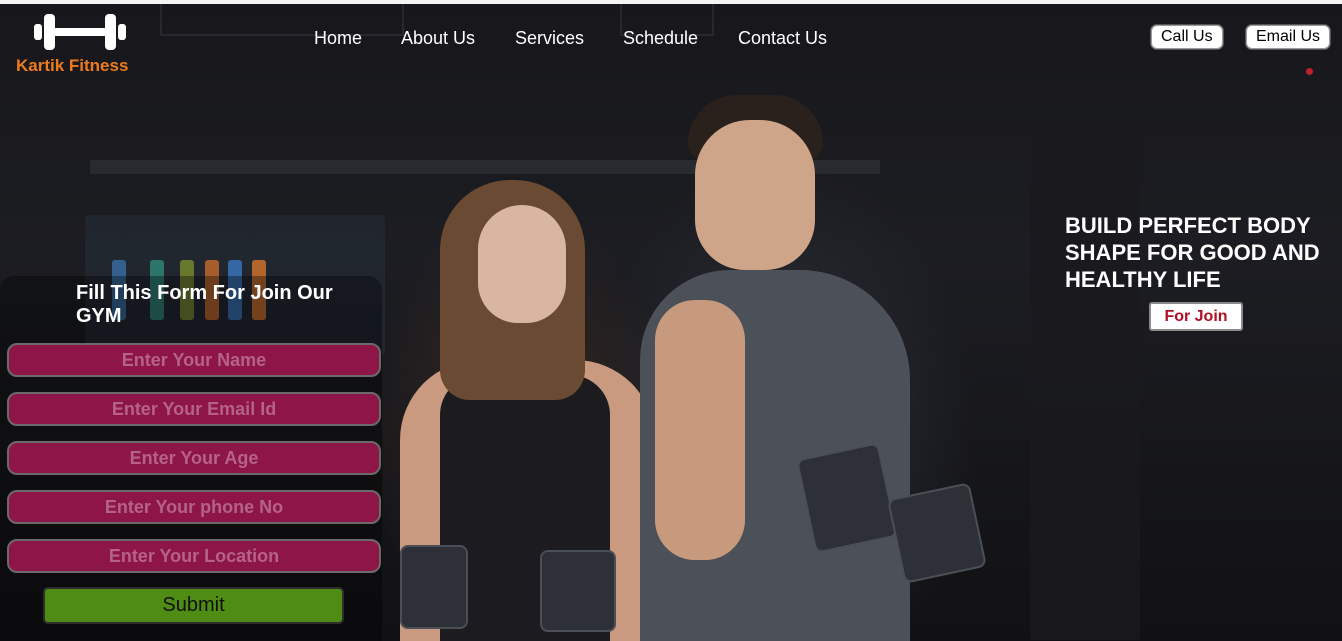 This screenshot has width=1342, height=641. What do you see at coordinates (193, 605) in the screenshot?
I see `submit-button: Submit` at bounding box center [193, 605].